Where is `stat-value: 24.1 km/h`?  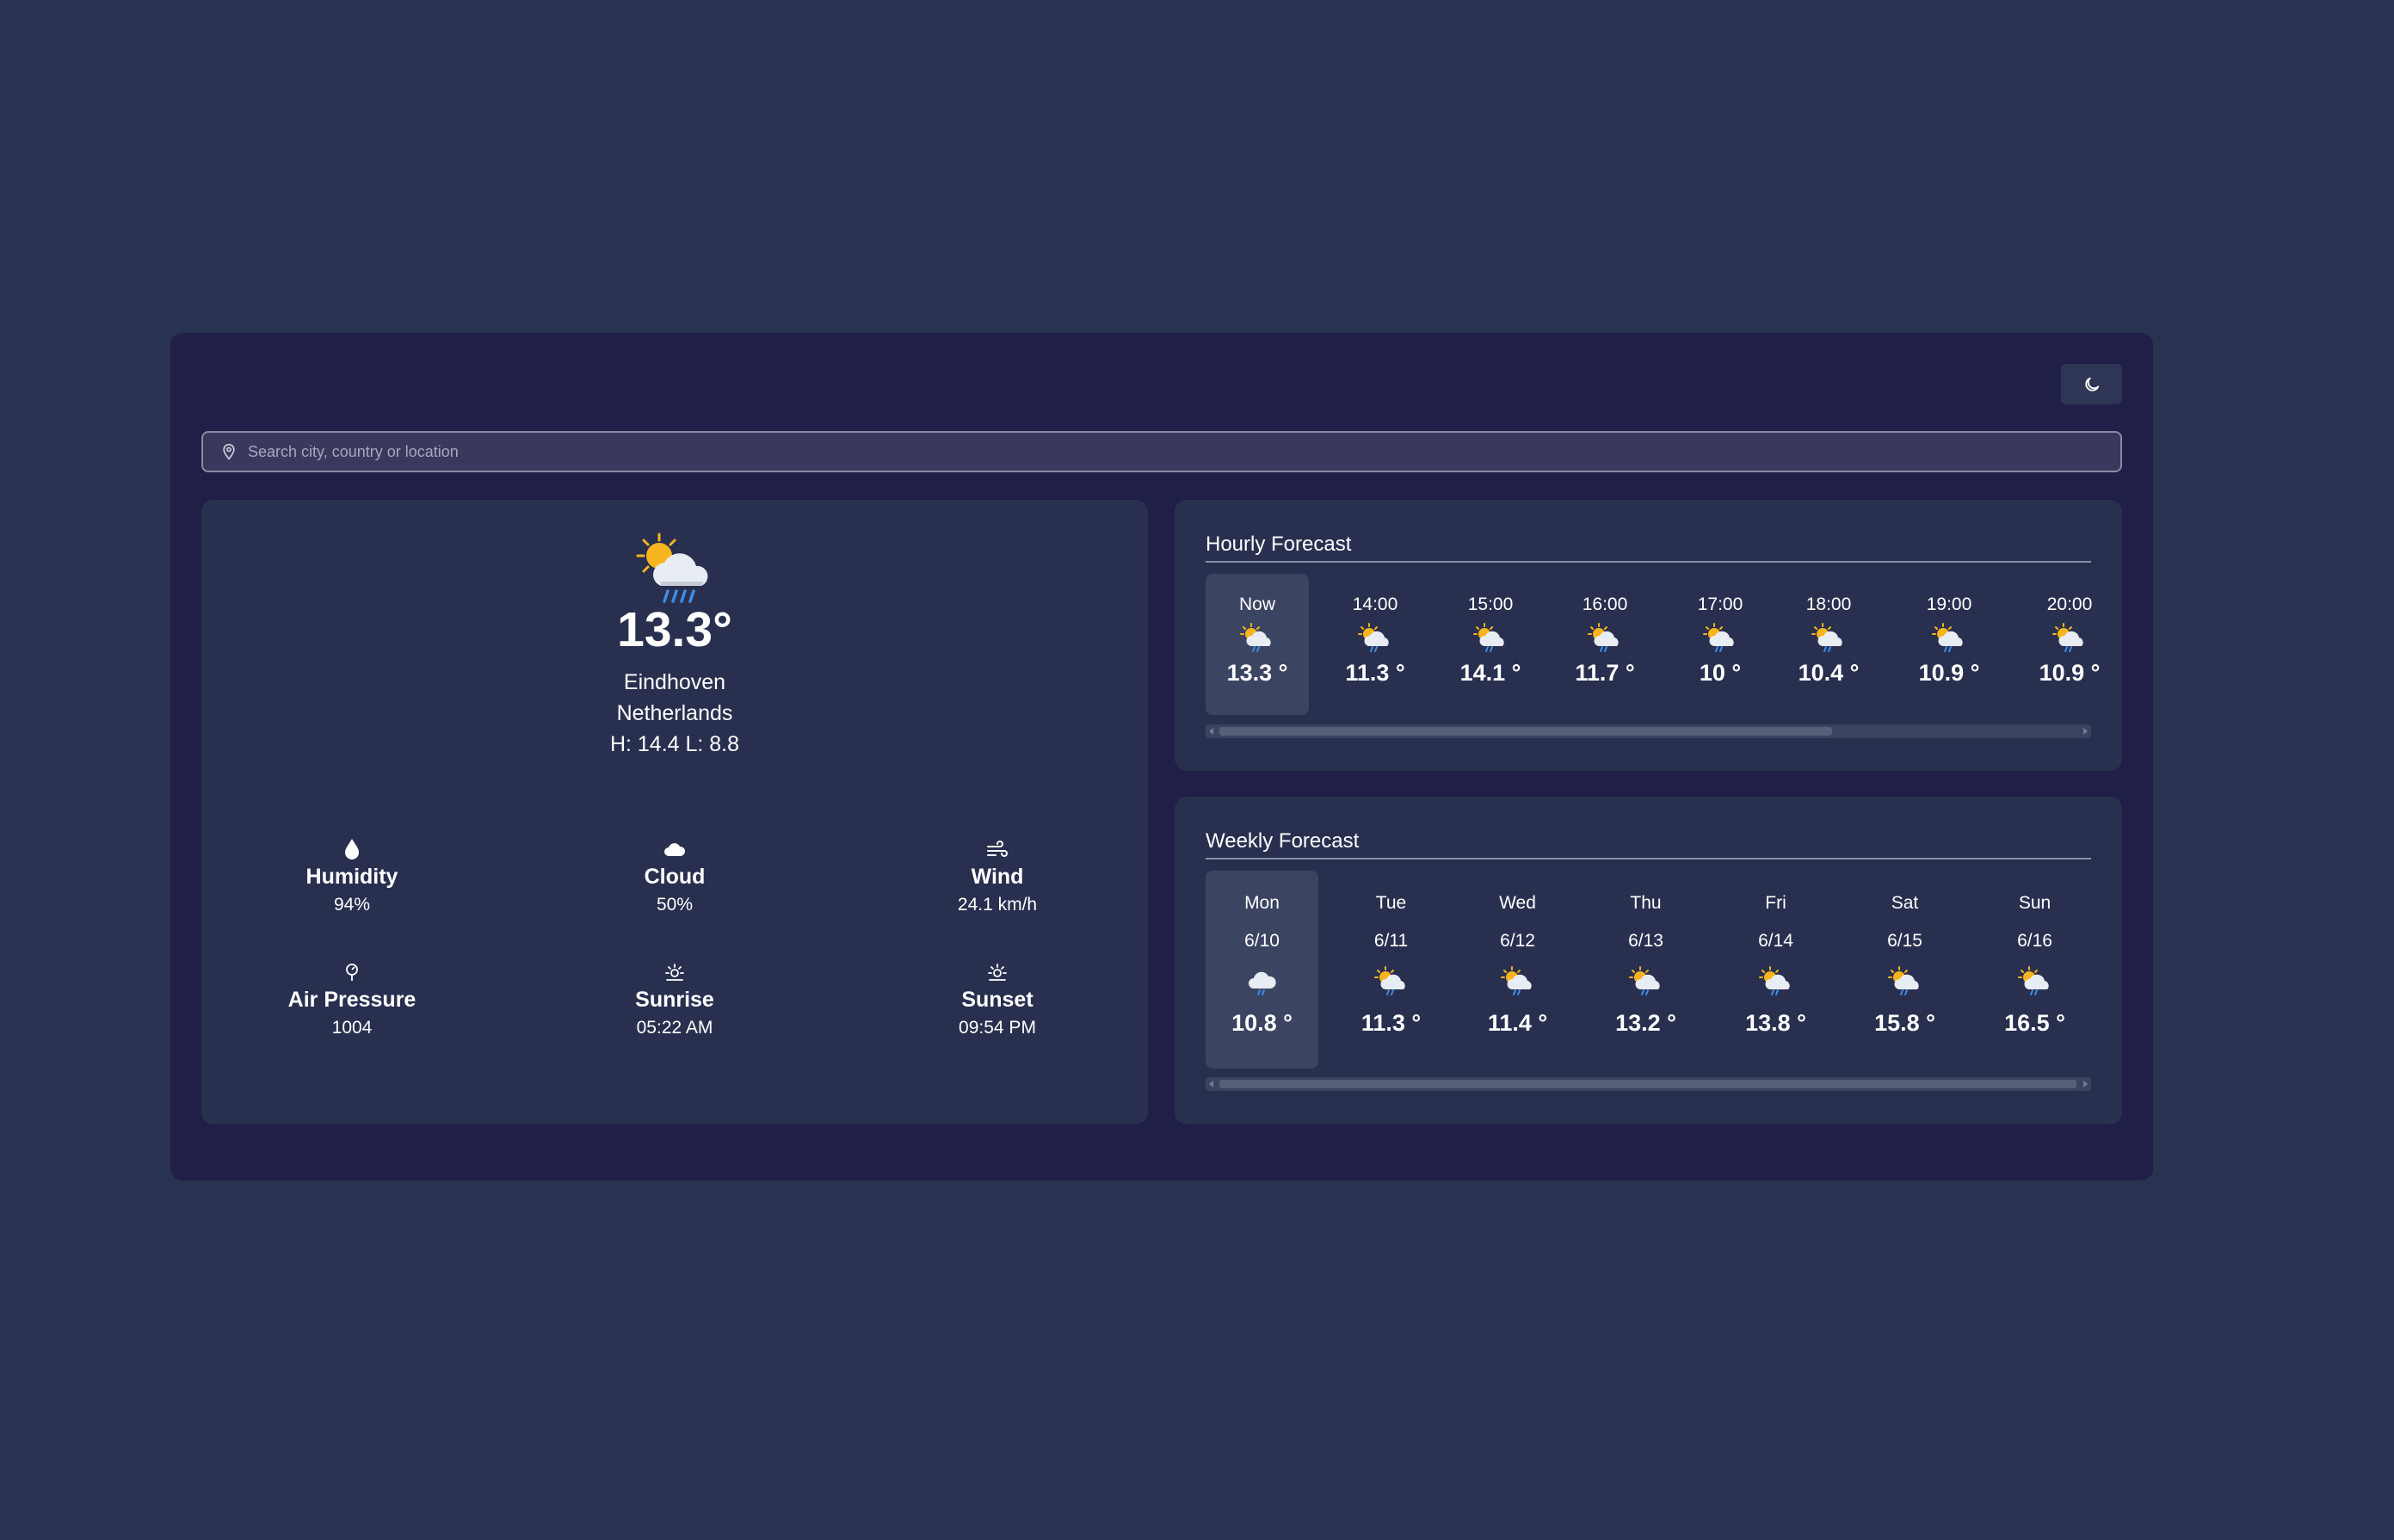 stat-value: 24.1 km/h is located at coordinates (998, 905).